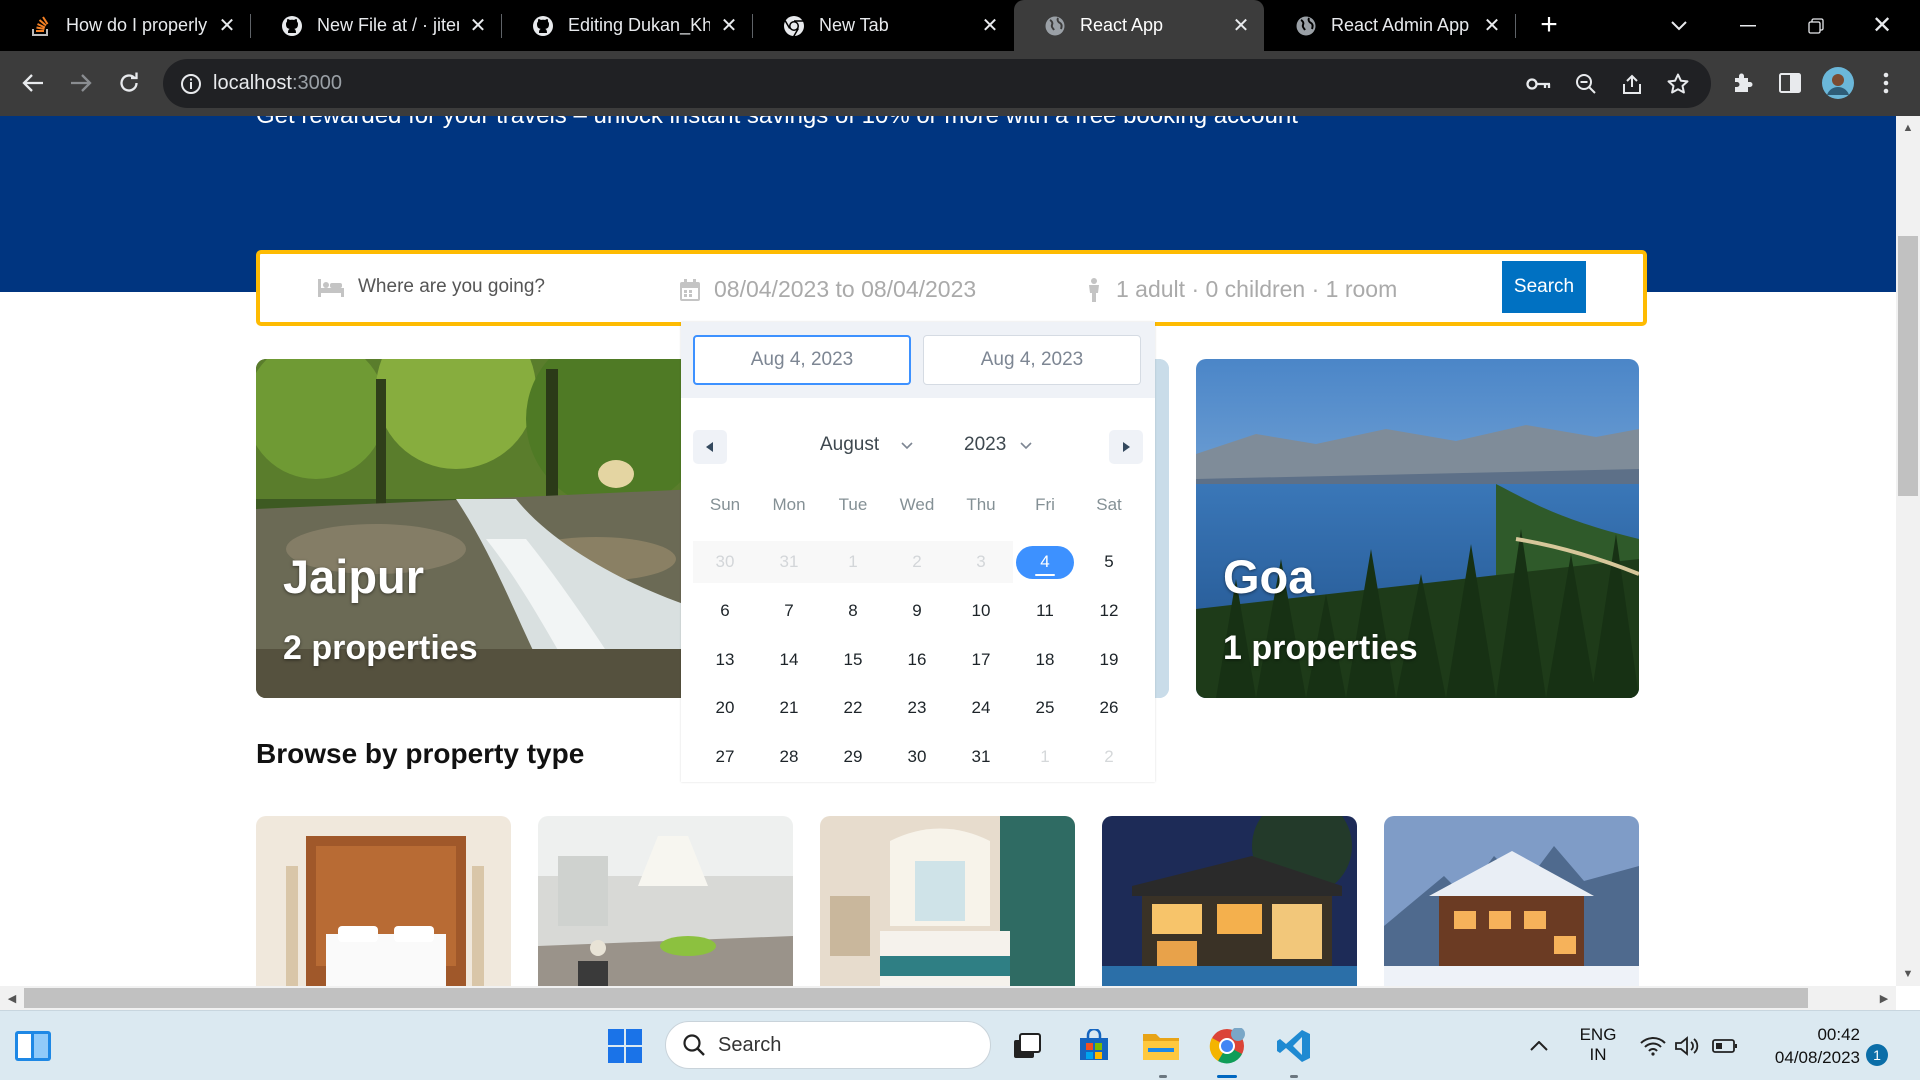  Describe the element at coordinates (1539, 84) in the screenshot. I see `password-key-icon` at that location.